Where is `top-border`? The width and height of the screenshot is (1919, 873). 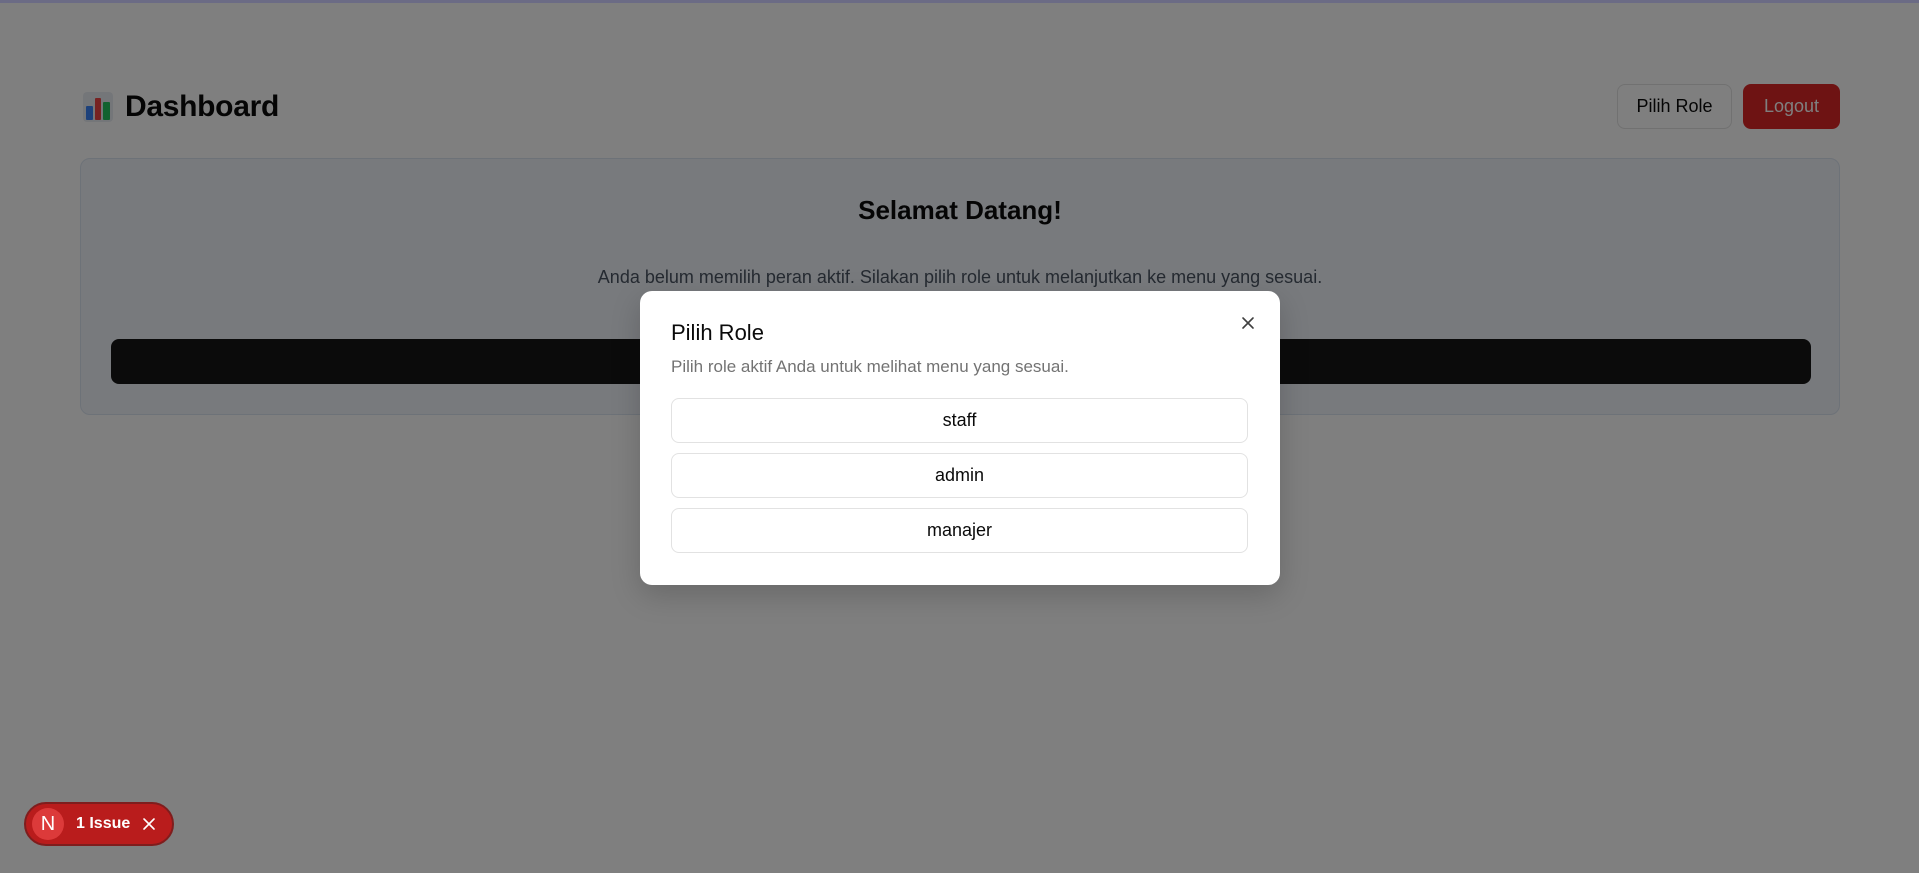 top-border is located at coordinates (959, 1).